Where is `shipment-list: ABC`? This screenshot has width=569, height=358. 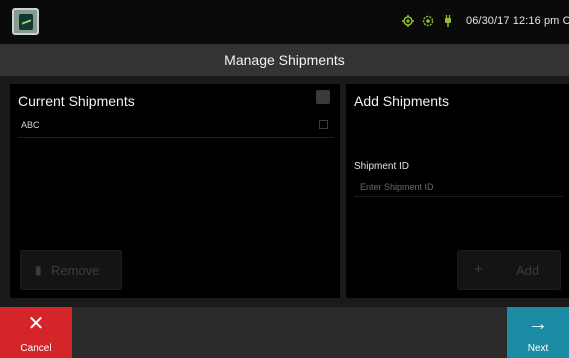
shipment-list: ABC is located at coordinates (176, 125).